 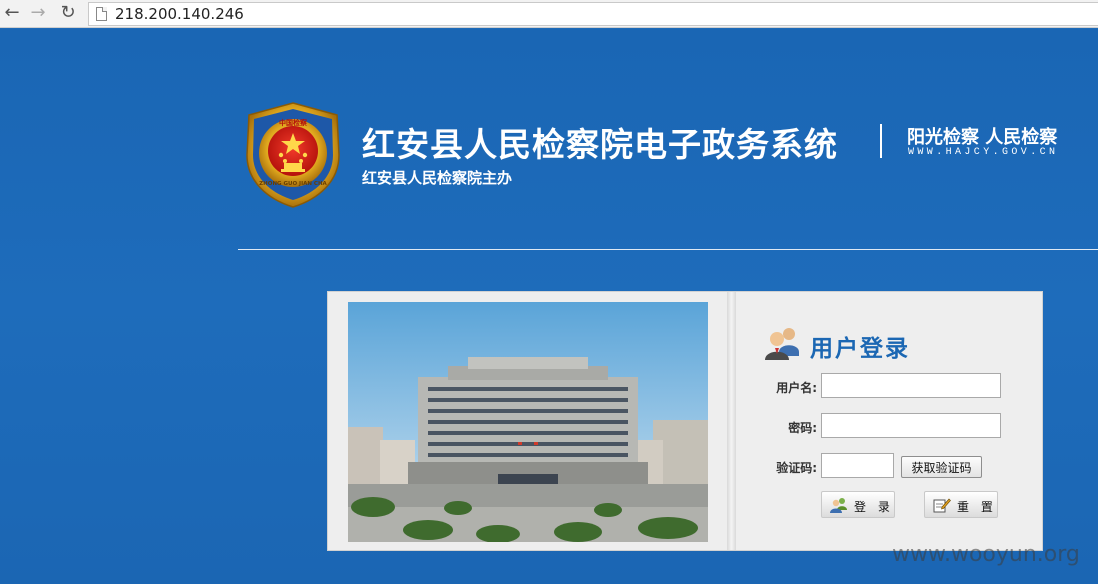 I want to click on username-label: 用户名:, so click(x=796, y=388).